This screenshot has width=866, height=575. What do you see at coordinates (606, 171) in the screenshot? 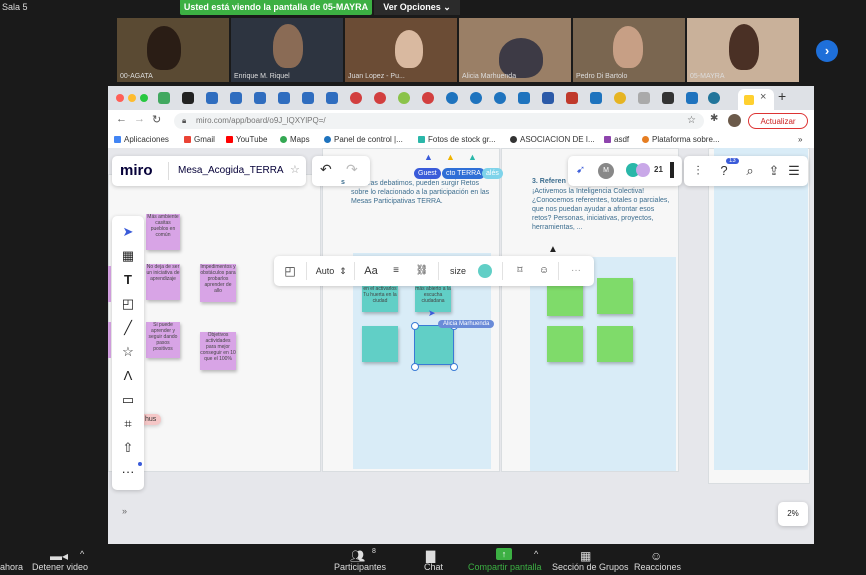
I see `avatar: M` at bounding box center [606, 171].